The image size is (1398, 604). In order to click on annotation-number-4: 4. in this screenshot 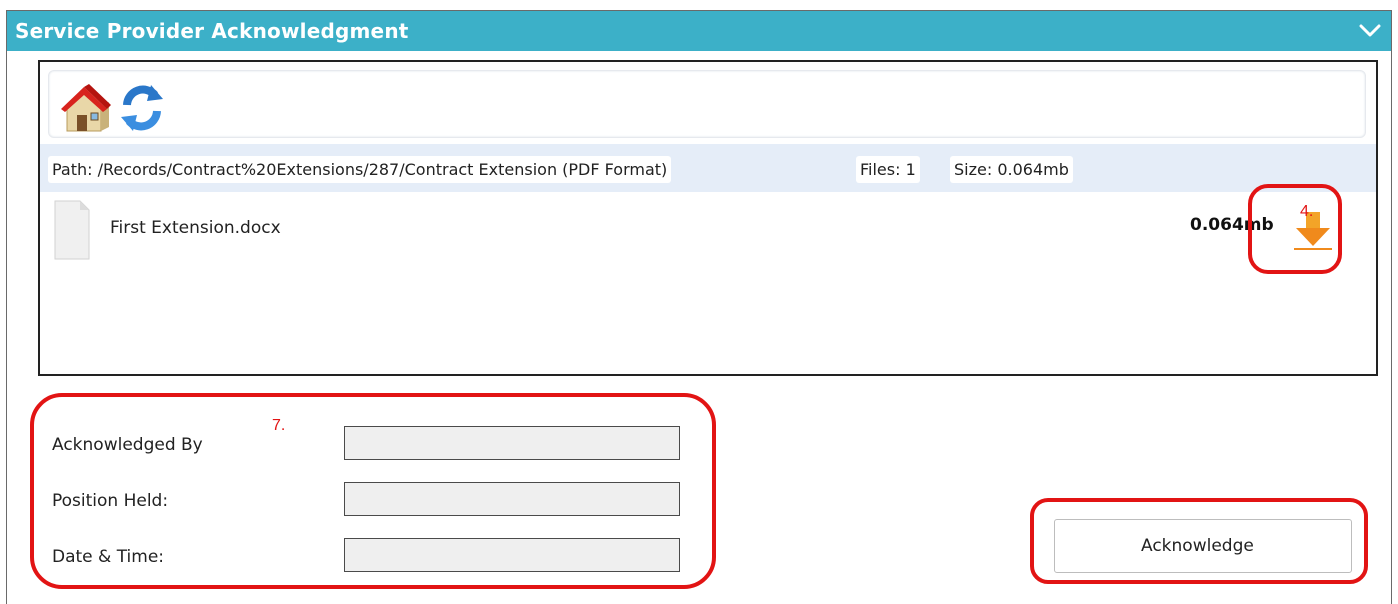, I will do `click(1307, 211)`.